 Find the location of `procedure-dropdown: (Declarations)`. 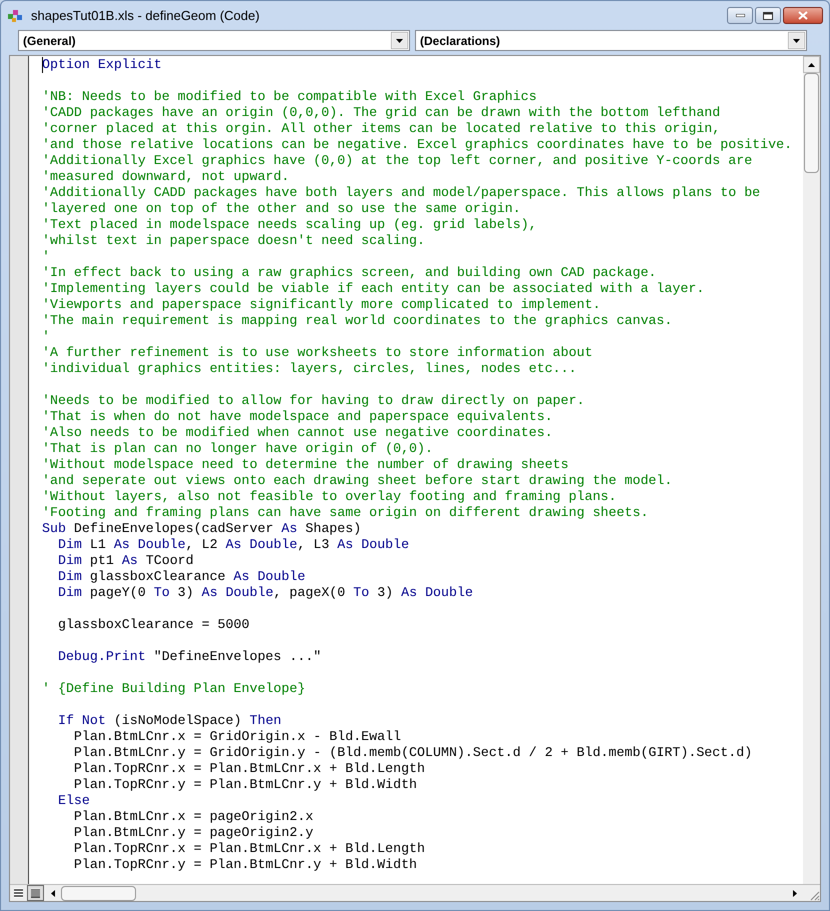

procedure-dropdown: (Declarations) is located at coordinates (611, 40).